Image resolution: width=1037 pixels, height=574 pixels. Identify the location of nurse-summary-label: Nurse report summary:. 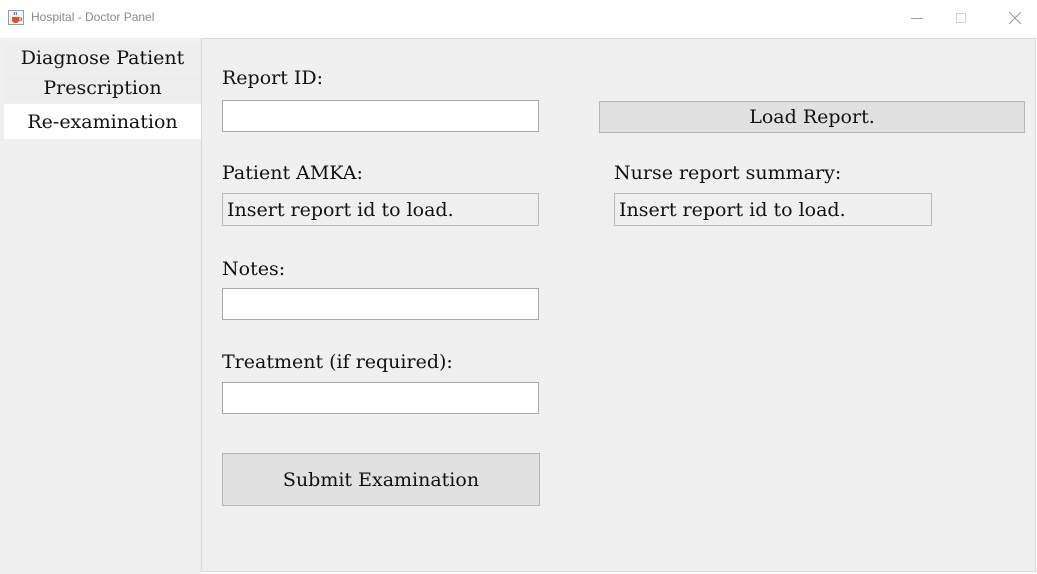
(728, 173).